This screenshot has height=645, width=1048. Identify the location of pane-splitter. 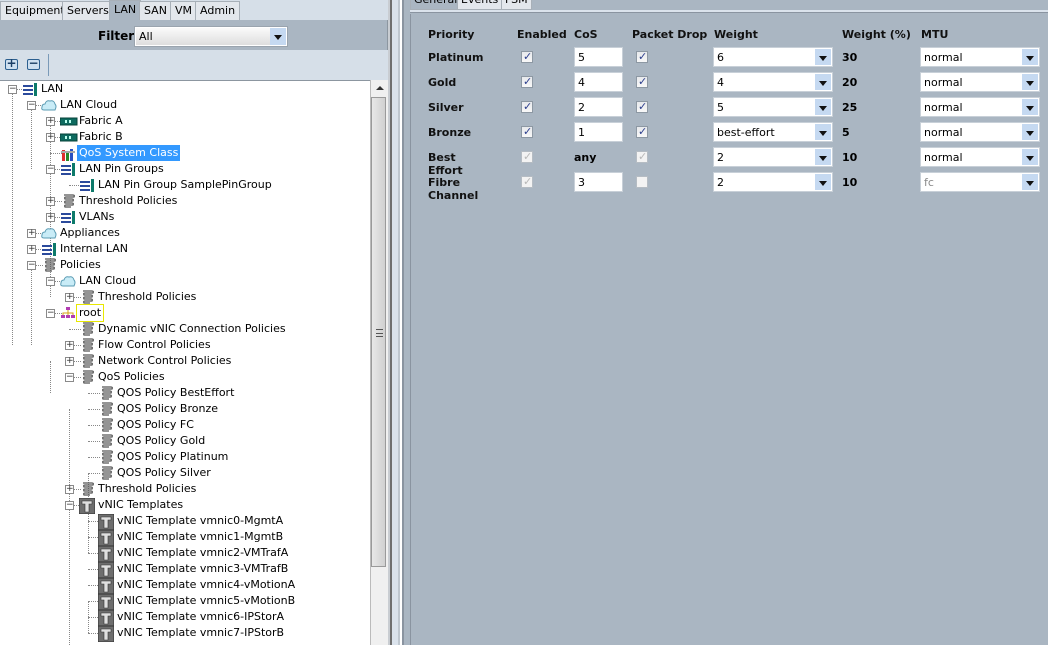
(399, 322).